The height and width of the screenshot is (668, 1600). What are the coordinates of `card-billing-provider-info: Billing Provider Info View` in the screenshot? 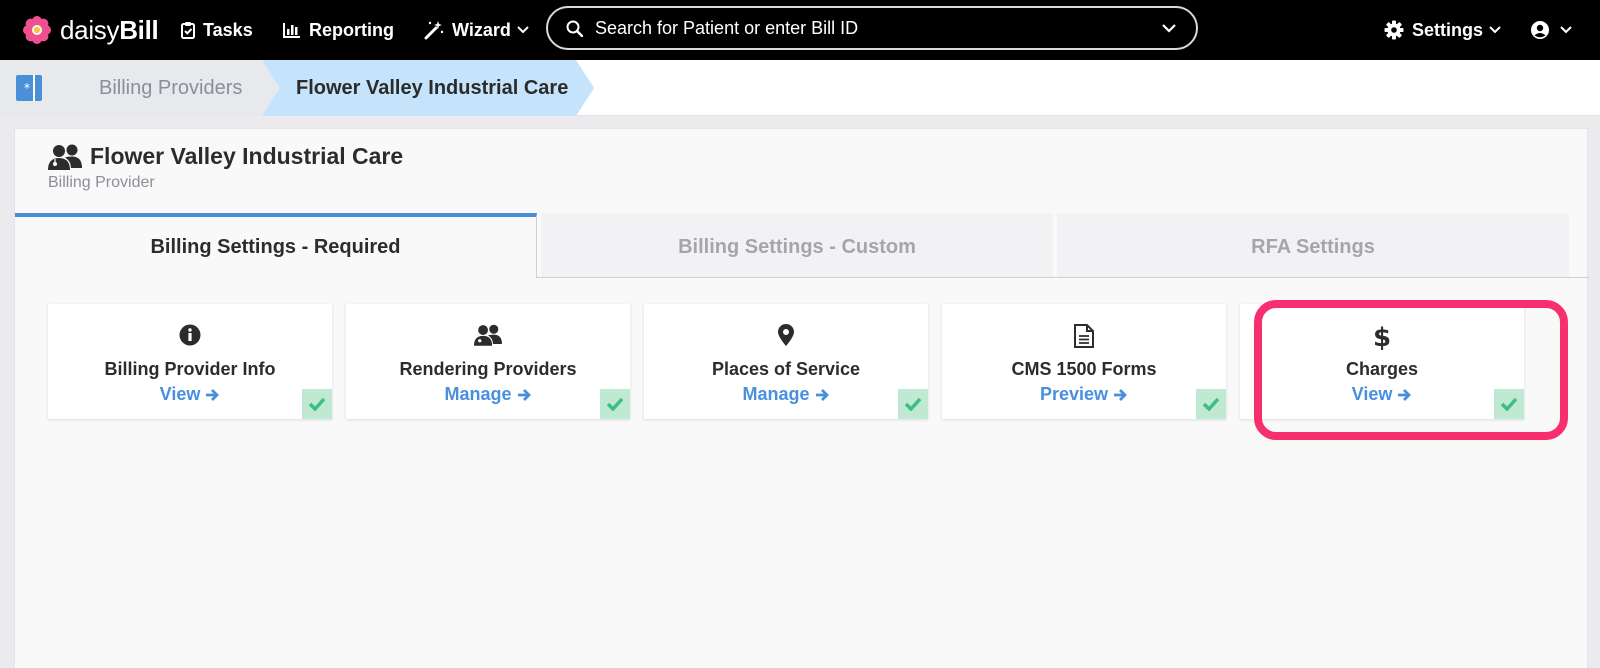 It's located at (190, 361).